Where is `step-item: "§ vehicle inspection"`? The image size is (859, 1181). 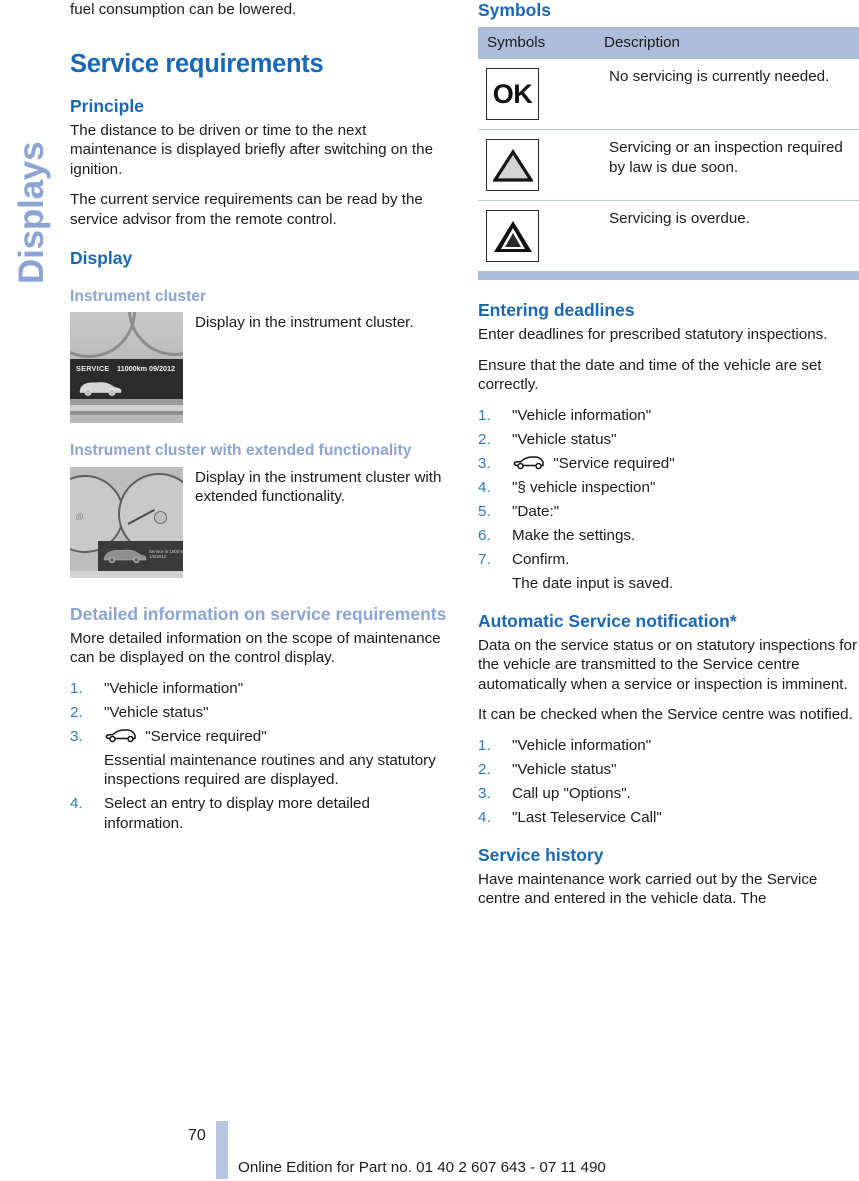 step-item: "§ vehicle inspection" is located at coordinates (668, 488).